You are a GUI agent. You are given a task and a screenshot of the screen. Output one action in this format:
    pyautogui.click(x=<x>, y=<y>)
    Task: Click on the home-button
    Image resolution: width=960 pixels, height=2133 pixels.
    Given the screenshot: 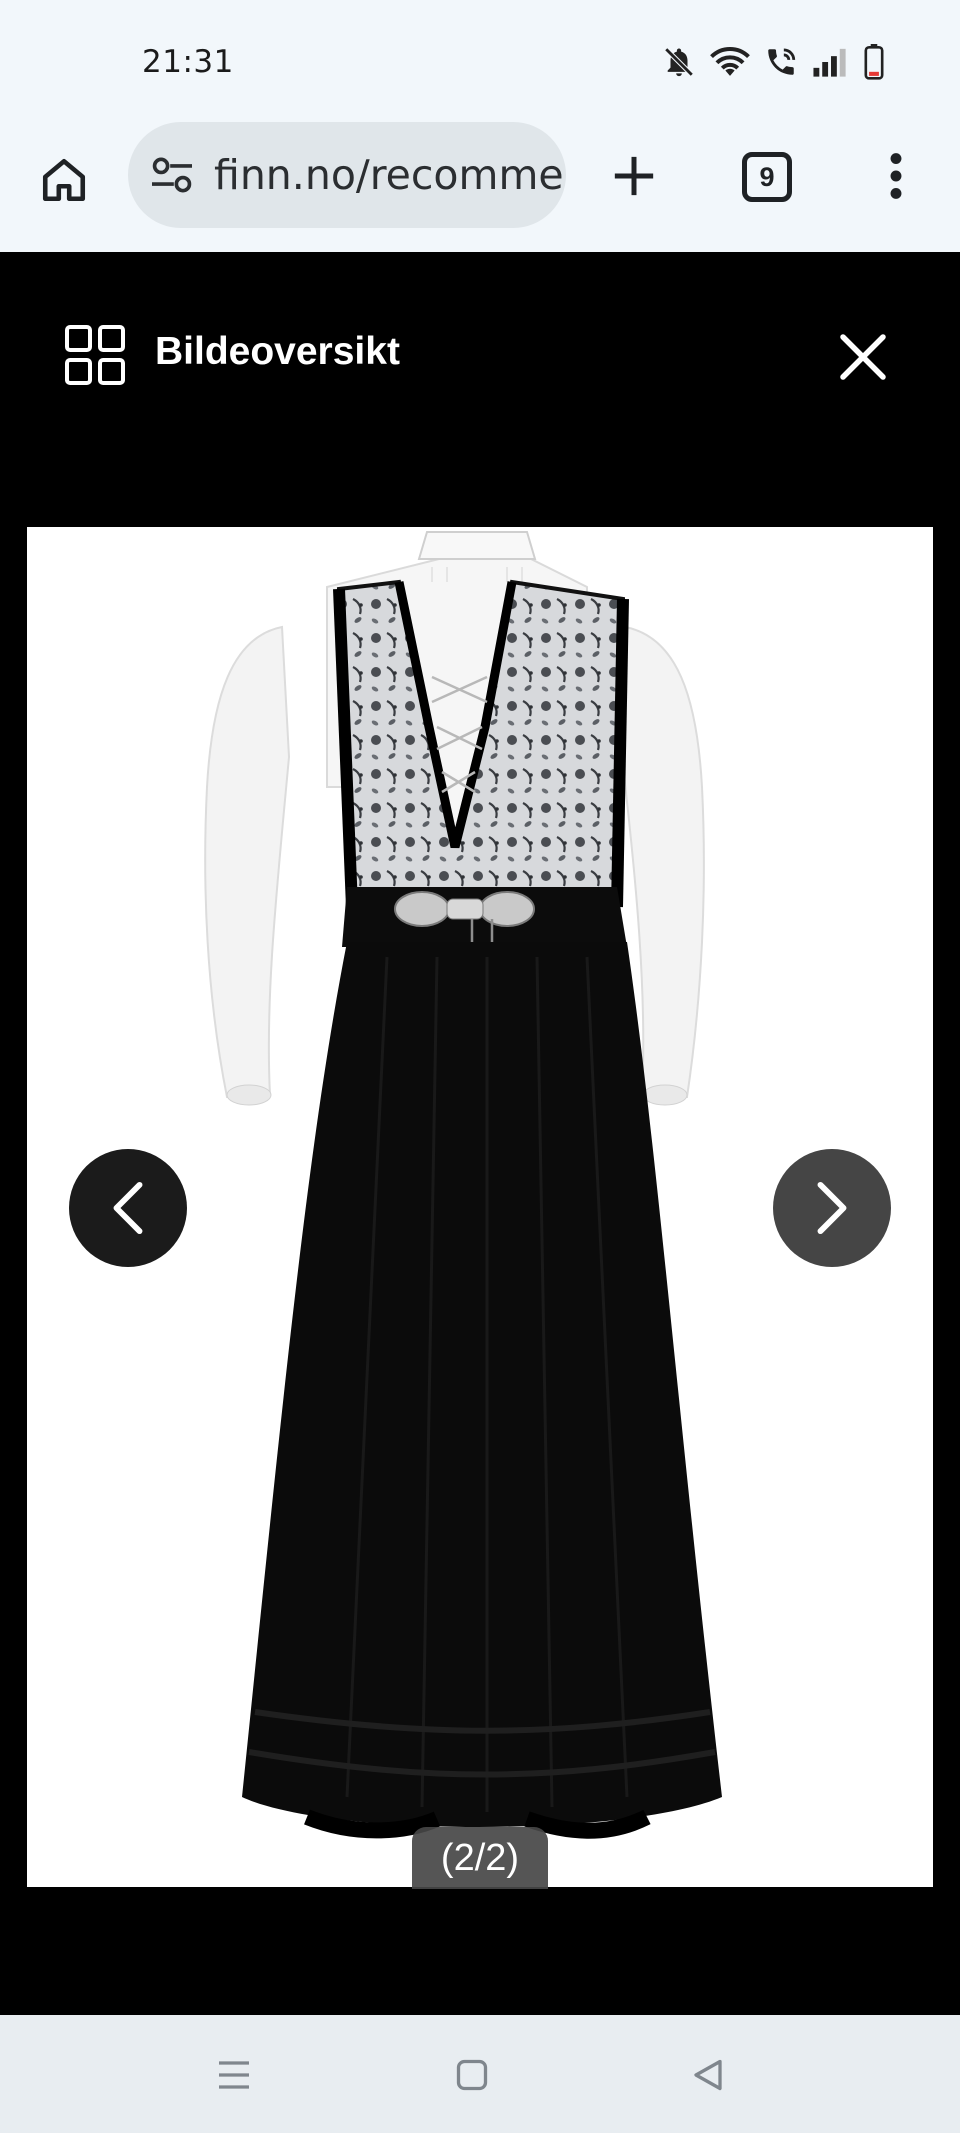 What is the action you would take?
    pyautogui.click(x=64, y=180)
    